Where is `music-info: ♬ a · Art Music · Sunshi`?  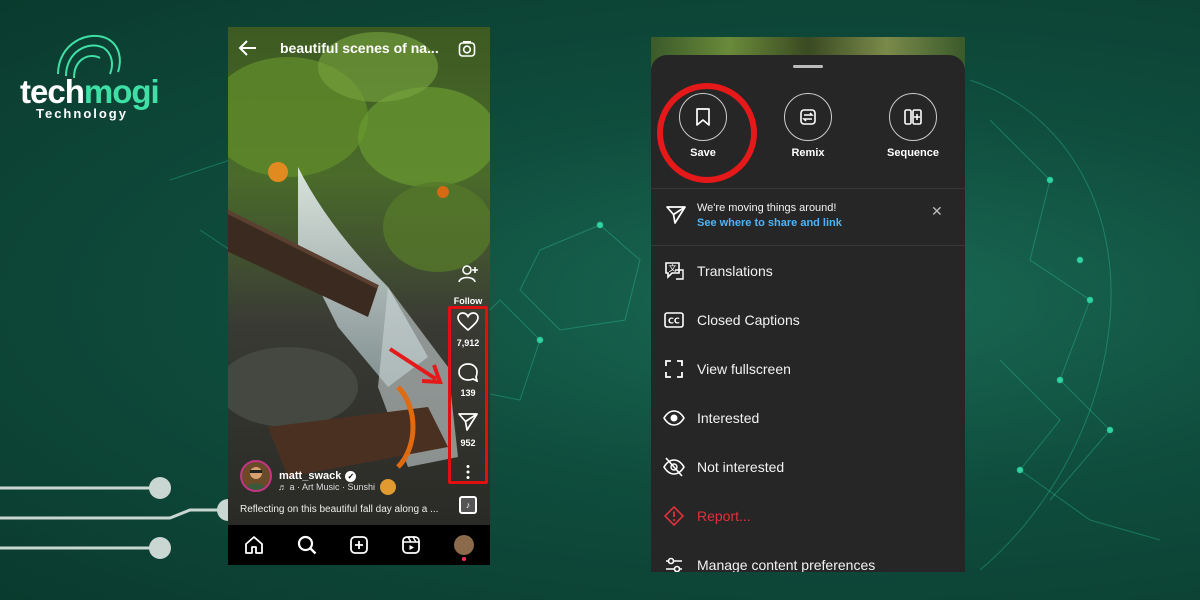 music-info: ♬ a · Art Music · Sunshi is located at coordinates (326, 487).